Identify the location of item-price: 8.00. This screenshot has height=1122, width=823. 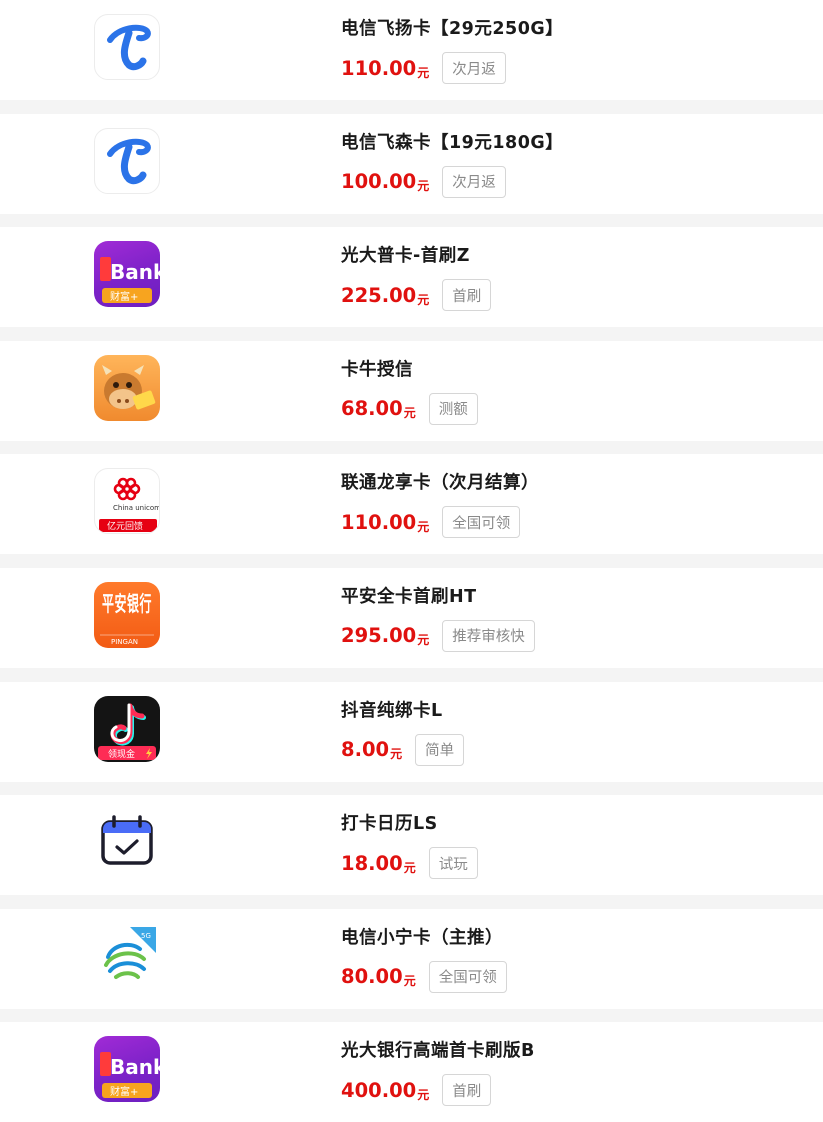
(365, 750).